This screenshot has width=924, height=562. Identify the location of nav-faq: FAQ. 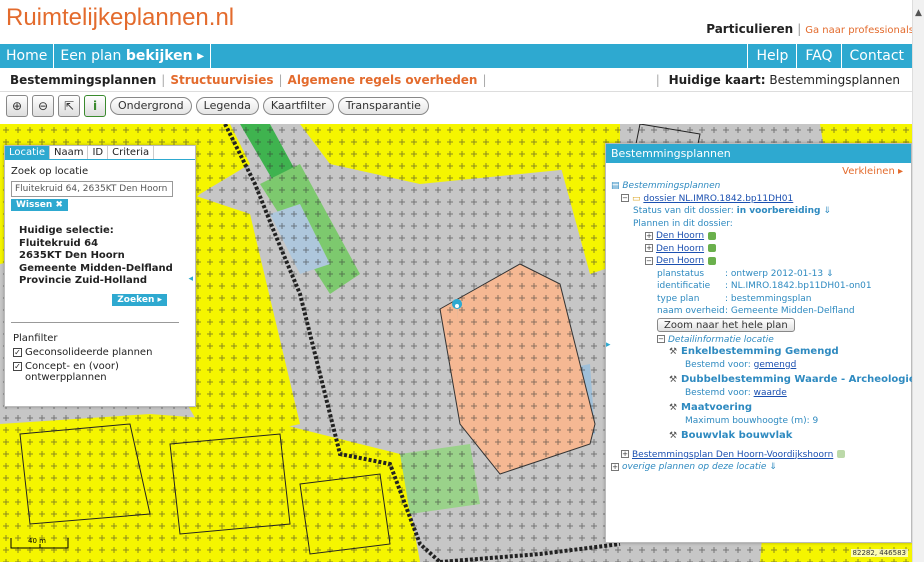
(818, 56).